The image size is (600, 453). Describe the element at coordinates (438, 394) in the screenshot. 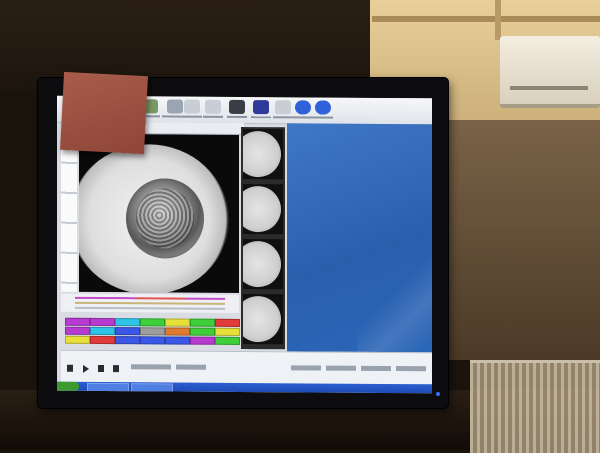

I see `power-led-icon` at that location.